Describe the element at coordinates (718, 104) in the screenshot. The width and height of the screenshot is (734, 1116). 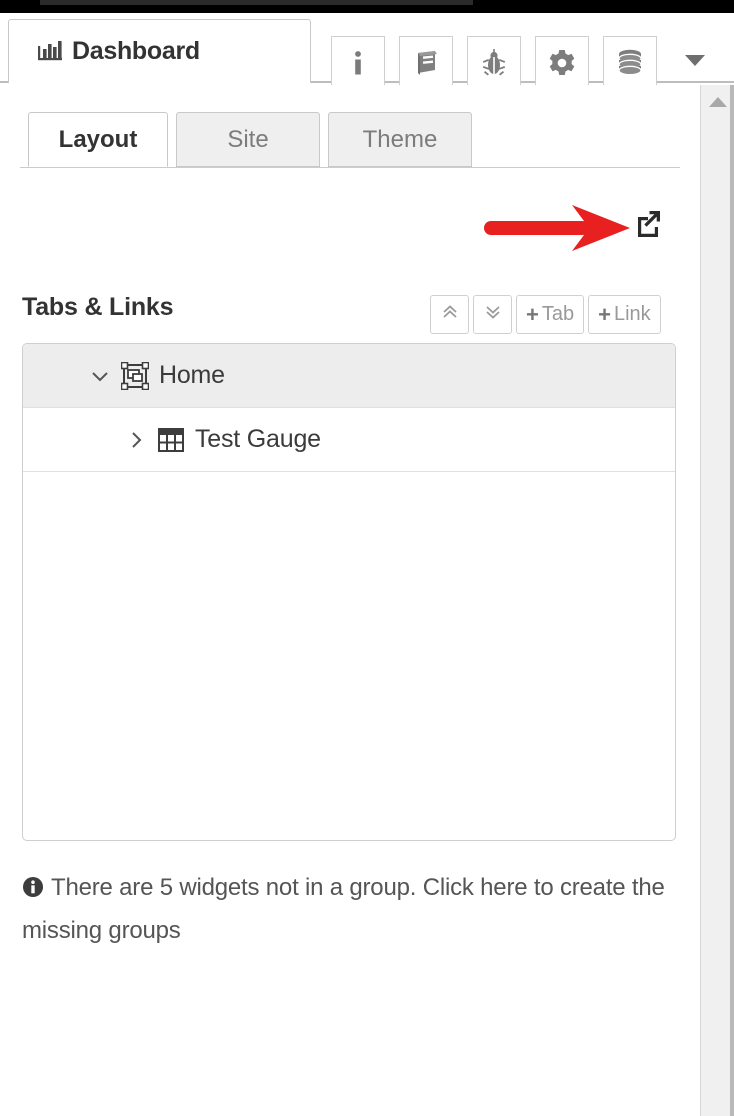
I see `triangle-up-icon` at that location.